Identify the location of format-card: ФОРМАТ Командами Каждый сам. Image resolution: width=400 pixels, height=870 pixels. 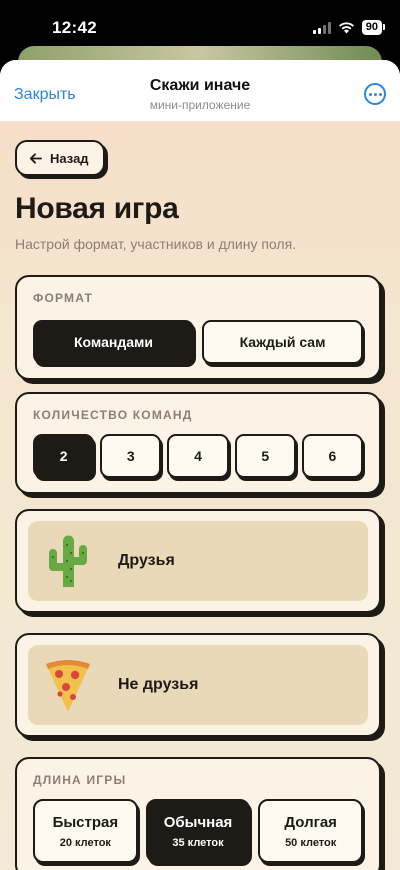
(198, 327).